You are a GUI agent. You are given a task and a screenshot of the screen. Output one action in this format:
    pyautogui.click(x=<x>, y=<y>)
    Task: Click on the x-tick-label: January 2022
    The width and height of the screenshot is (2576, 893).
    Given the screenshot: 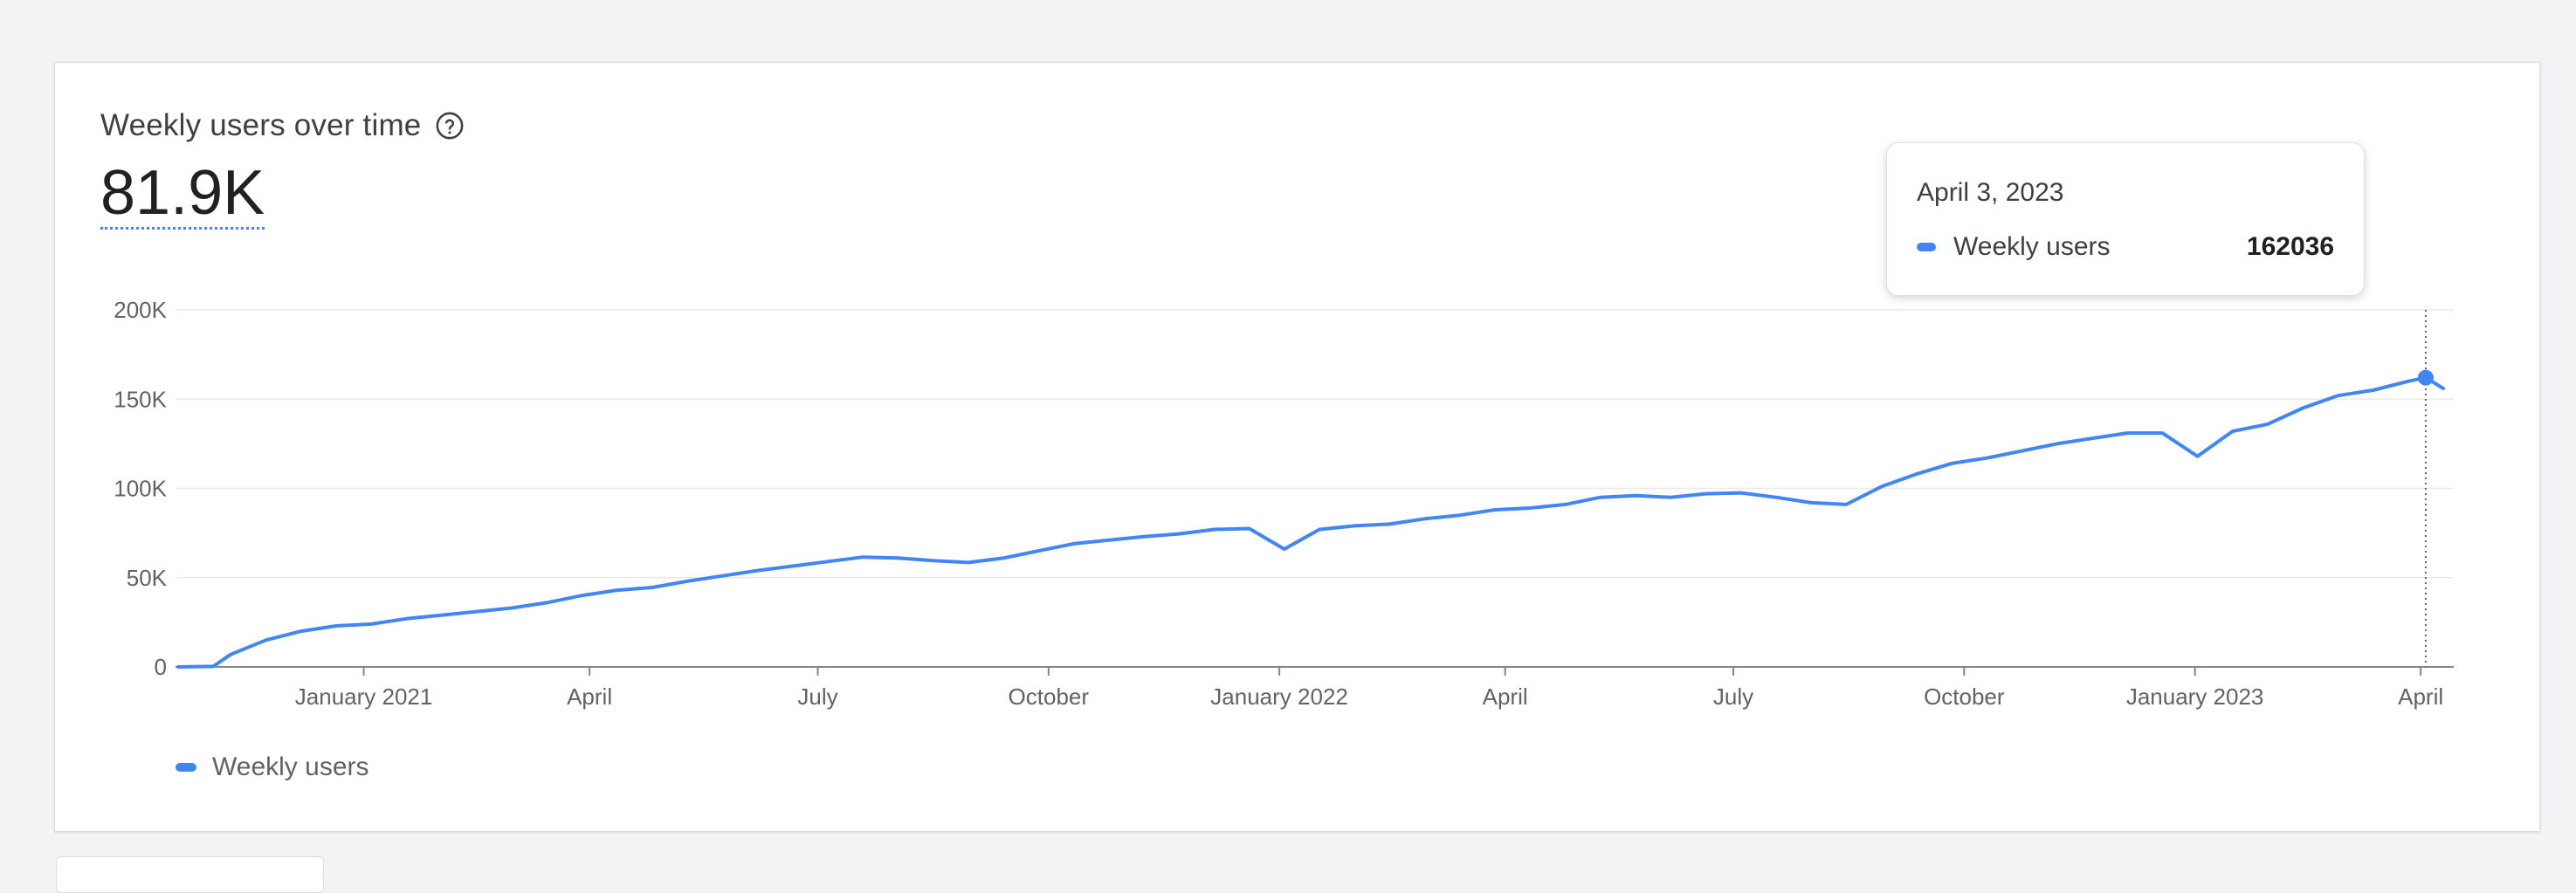 What is the action you would take?
    pyautogui.click(x=1279, y=696)
    